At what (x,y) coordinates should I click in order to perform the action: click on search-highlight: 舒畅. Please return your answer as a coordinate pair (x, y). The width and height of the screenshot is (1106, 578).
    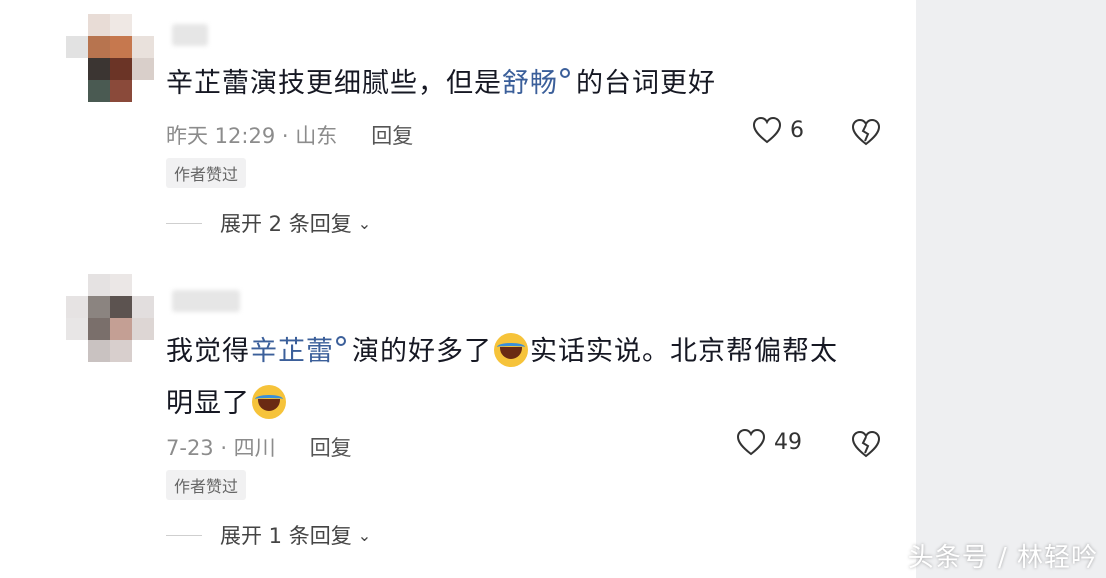
    Looking at the image, I should click on (530, 83).